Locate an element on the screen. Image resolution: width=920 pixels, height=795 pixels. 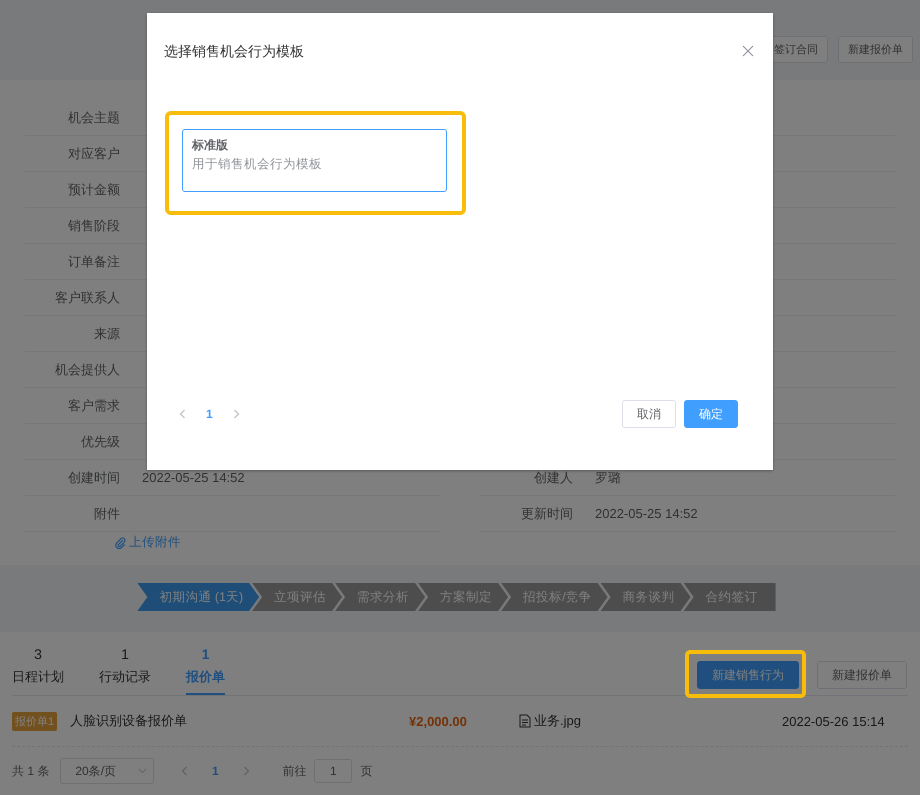
page-input: 1 is located at coordinates (333, 771).